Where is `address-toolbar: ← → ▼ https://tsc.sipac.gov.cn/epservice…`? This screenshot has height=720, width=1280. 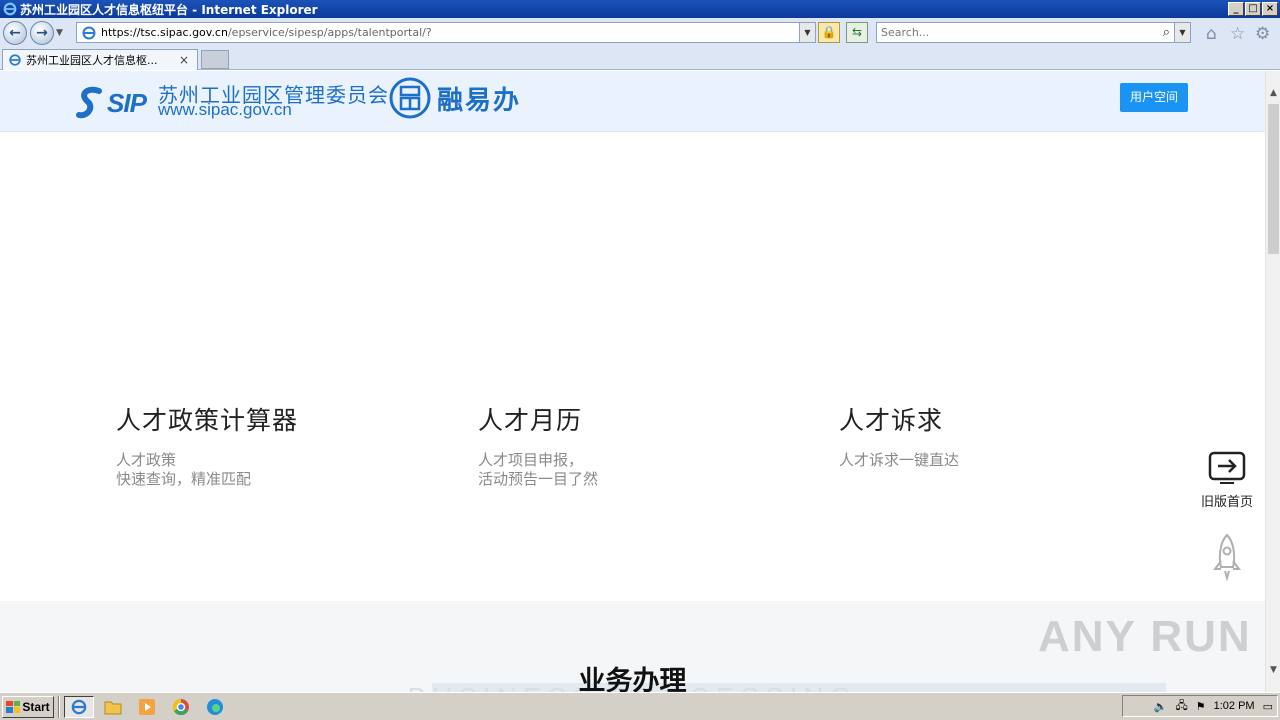 address-toolbar: ← → ▼ https://tsc.sipac.gov.cn/epservice… is located at coordinates (640, 33).